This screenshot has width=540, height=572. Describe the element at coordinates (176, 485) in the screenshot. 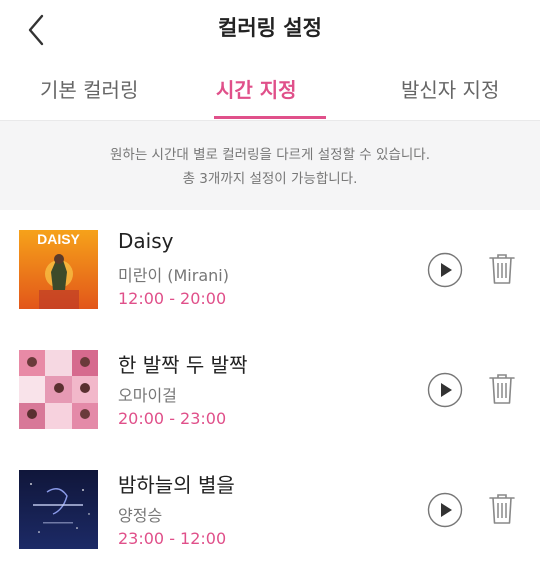

I see `song-title: 밤하늘의 별을` at that location.